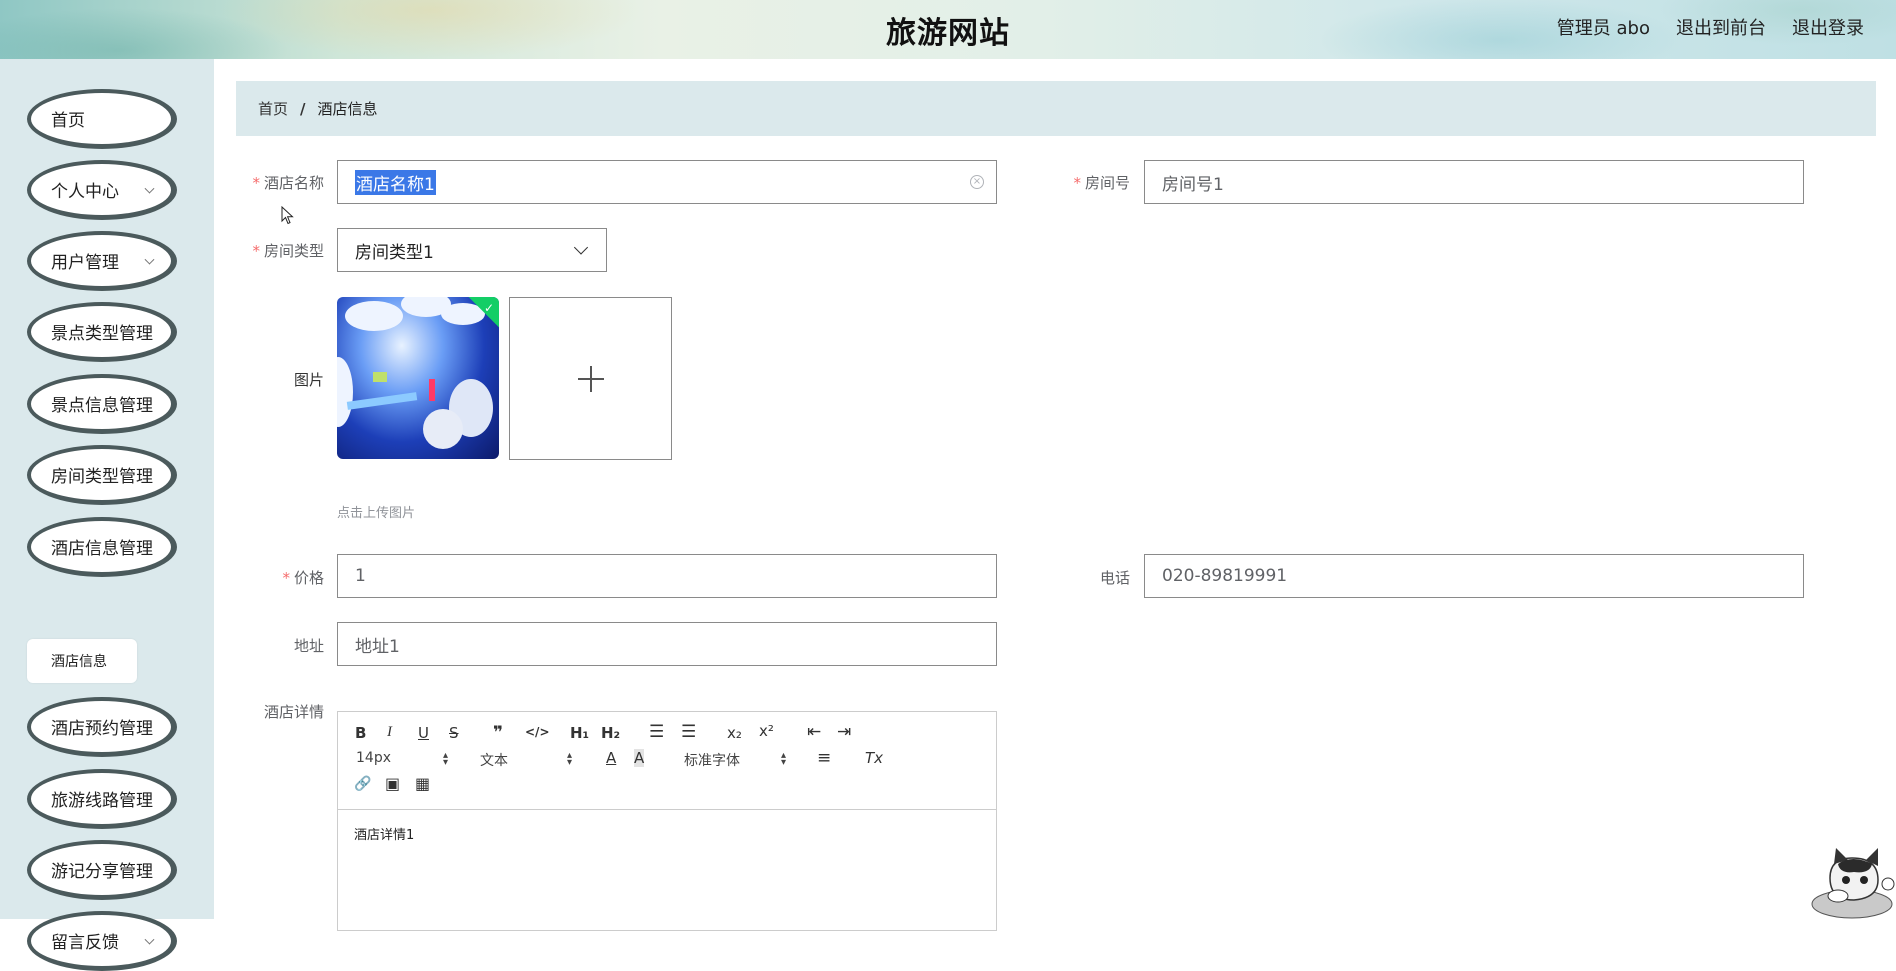 Image resolution: width=1896 pixels, height=971 pixels. I want to click on align-button: ≡, so click(824, 758).